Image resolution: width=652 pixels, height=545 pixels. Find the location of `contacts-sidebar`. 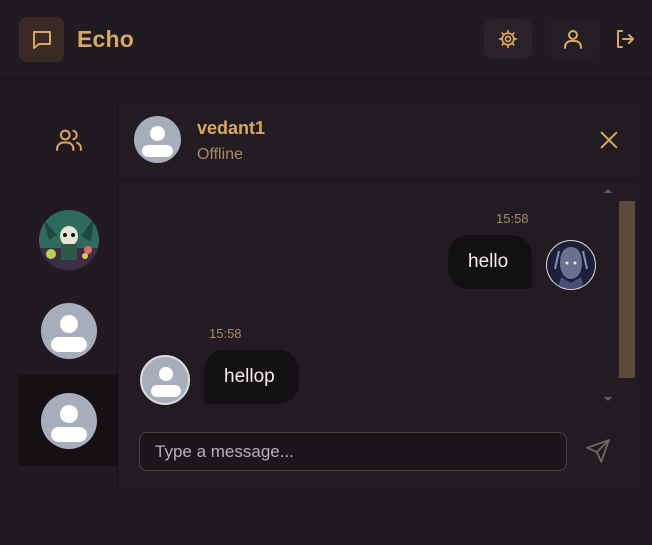

contacts-sidebar is located at coordinates (68, 295).